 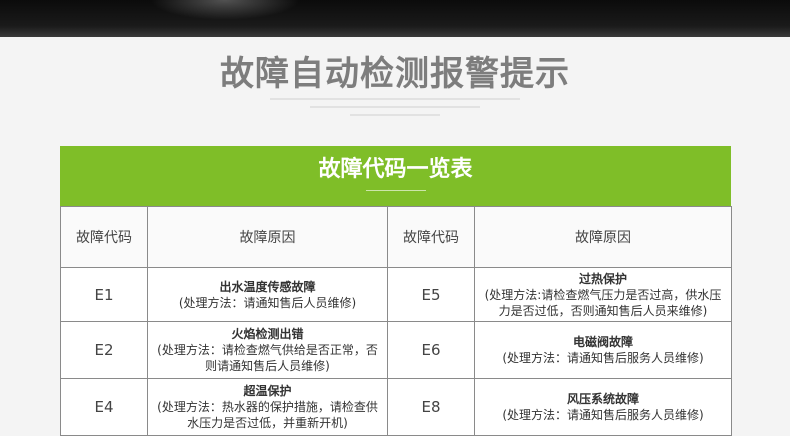 What do you see at coordinates (395, 18) in the screenshot?
I see `top-banner-image` at bounding box center [395, 18].